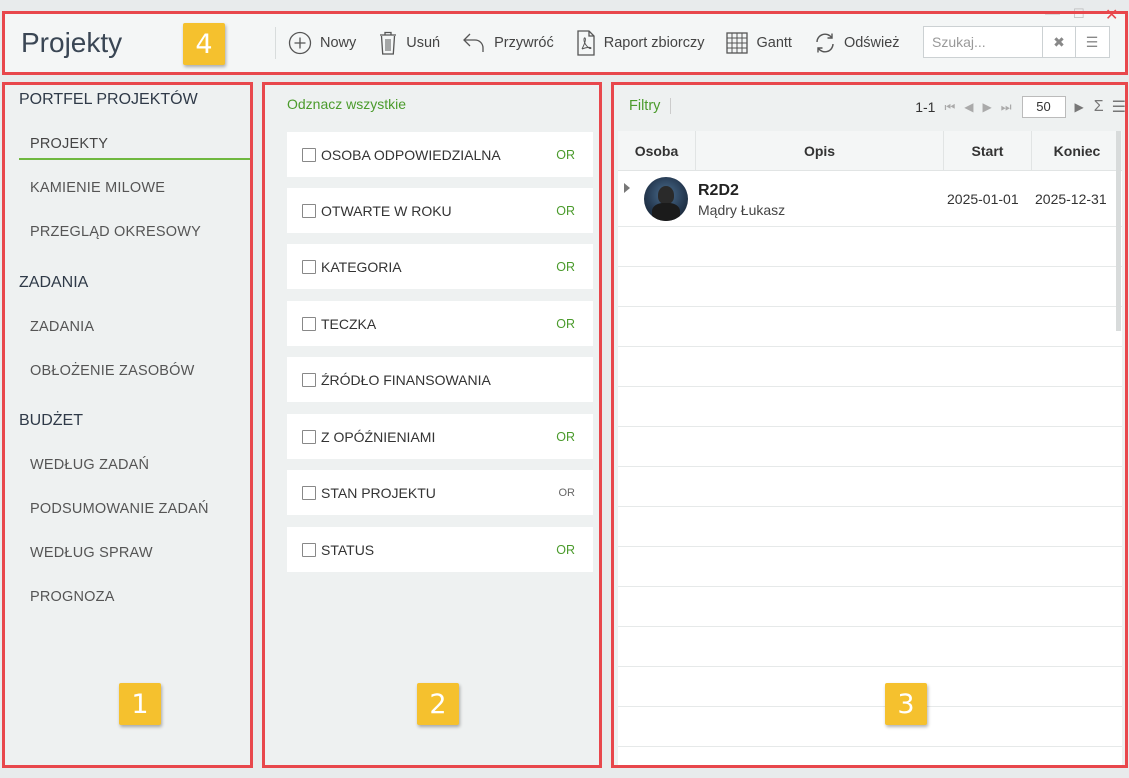 The image size is (1129, 778). Describe the element at coordinates (440, 323) in the screenshot. I see `filter-item: TECZKA OR` at that location.